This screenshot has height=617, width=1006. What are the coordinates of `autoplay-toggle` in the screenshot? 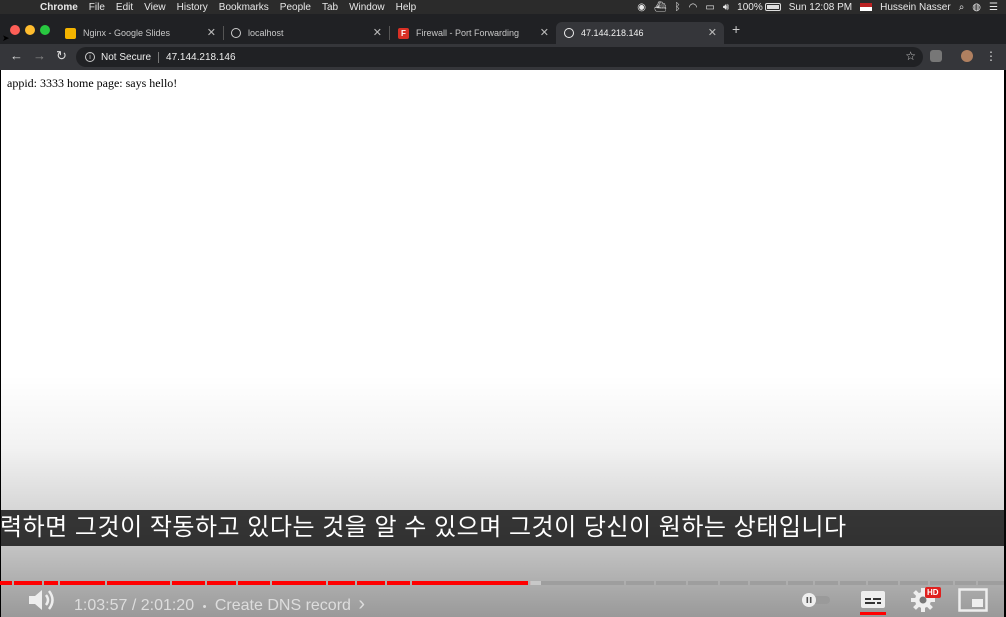 It's located at (816, 600).